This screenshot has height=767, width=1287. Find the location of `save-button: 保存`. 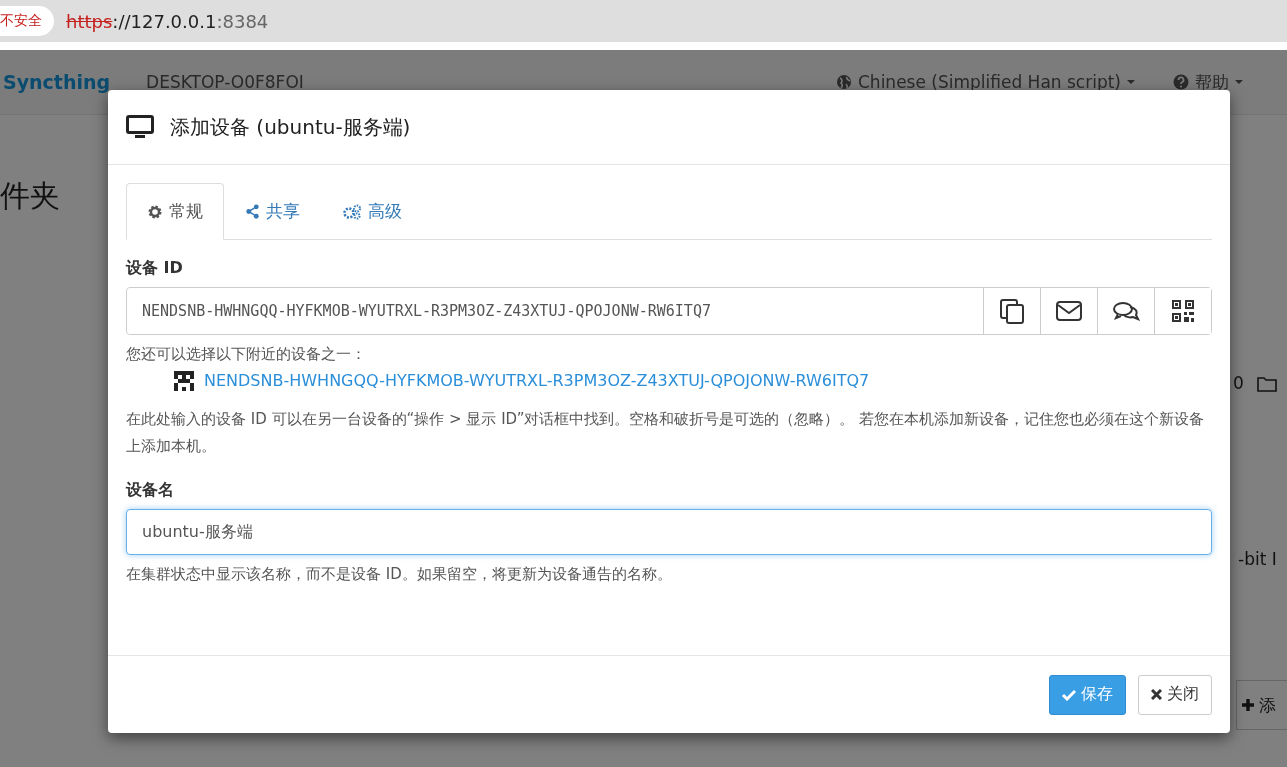

save-button: 保存 is located at coordinates (1087, 694).